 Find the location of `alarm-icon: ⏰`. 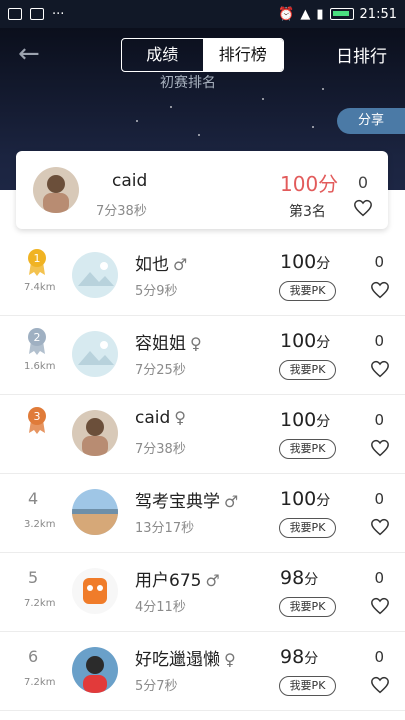

alarm-icon: ⏰ is located at coordinates (286, 14).